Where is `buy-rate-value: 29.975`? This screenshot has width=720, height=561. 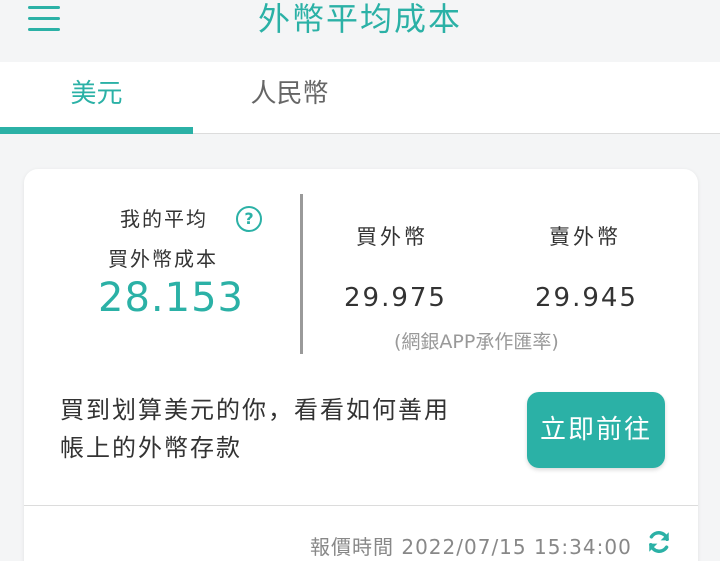
buy-rate-value: 29.975 is located at coordinates (395, 298).